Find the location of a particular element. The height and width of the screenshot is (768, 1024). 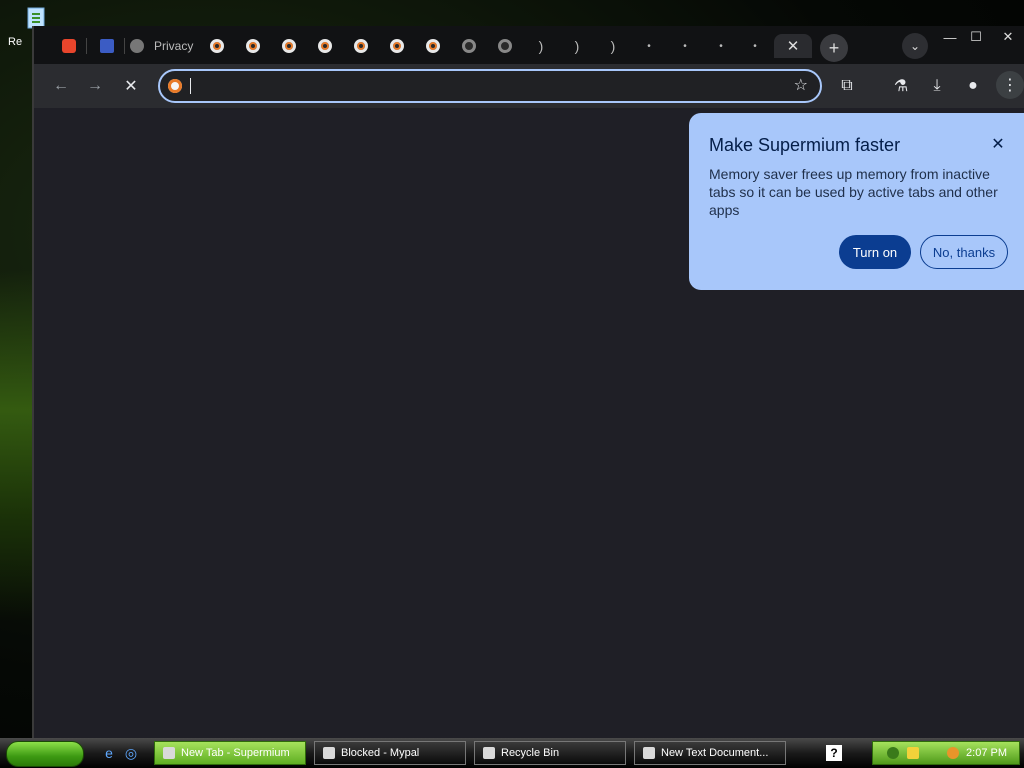

address-bar: ☆ is located at coordinates (490, 86).